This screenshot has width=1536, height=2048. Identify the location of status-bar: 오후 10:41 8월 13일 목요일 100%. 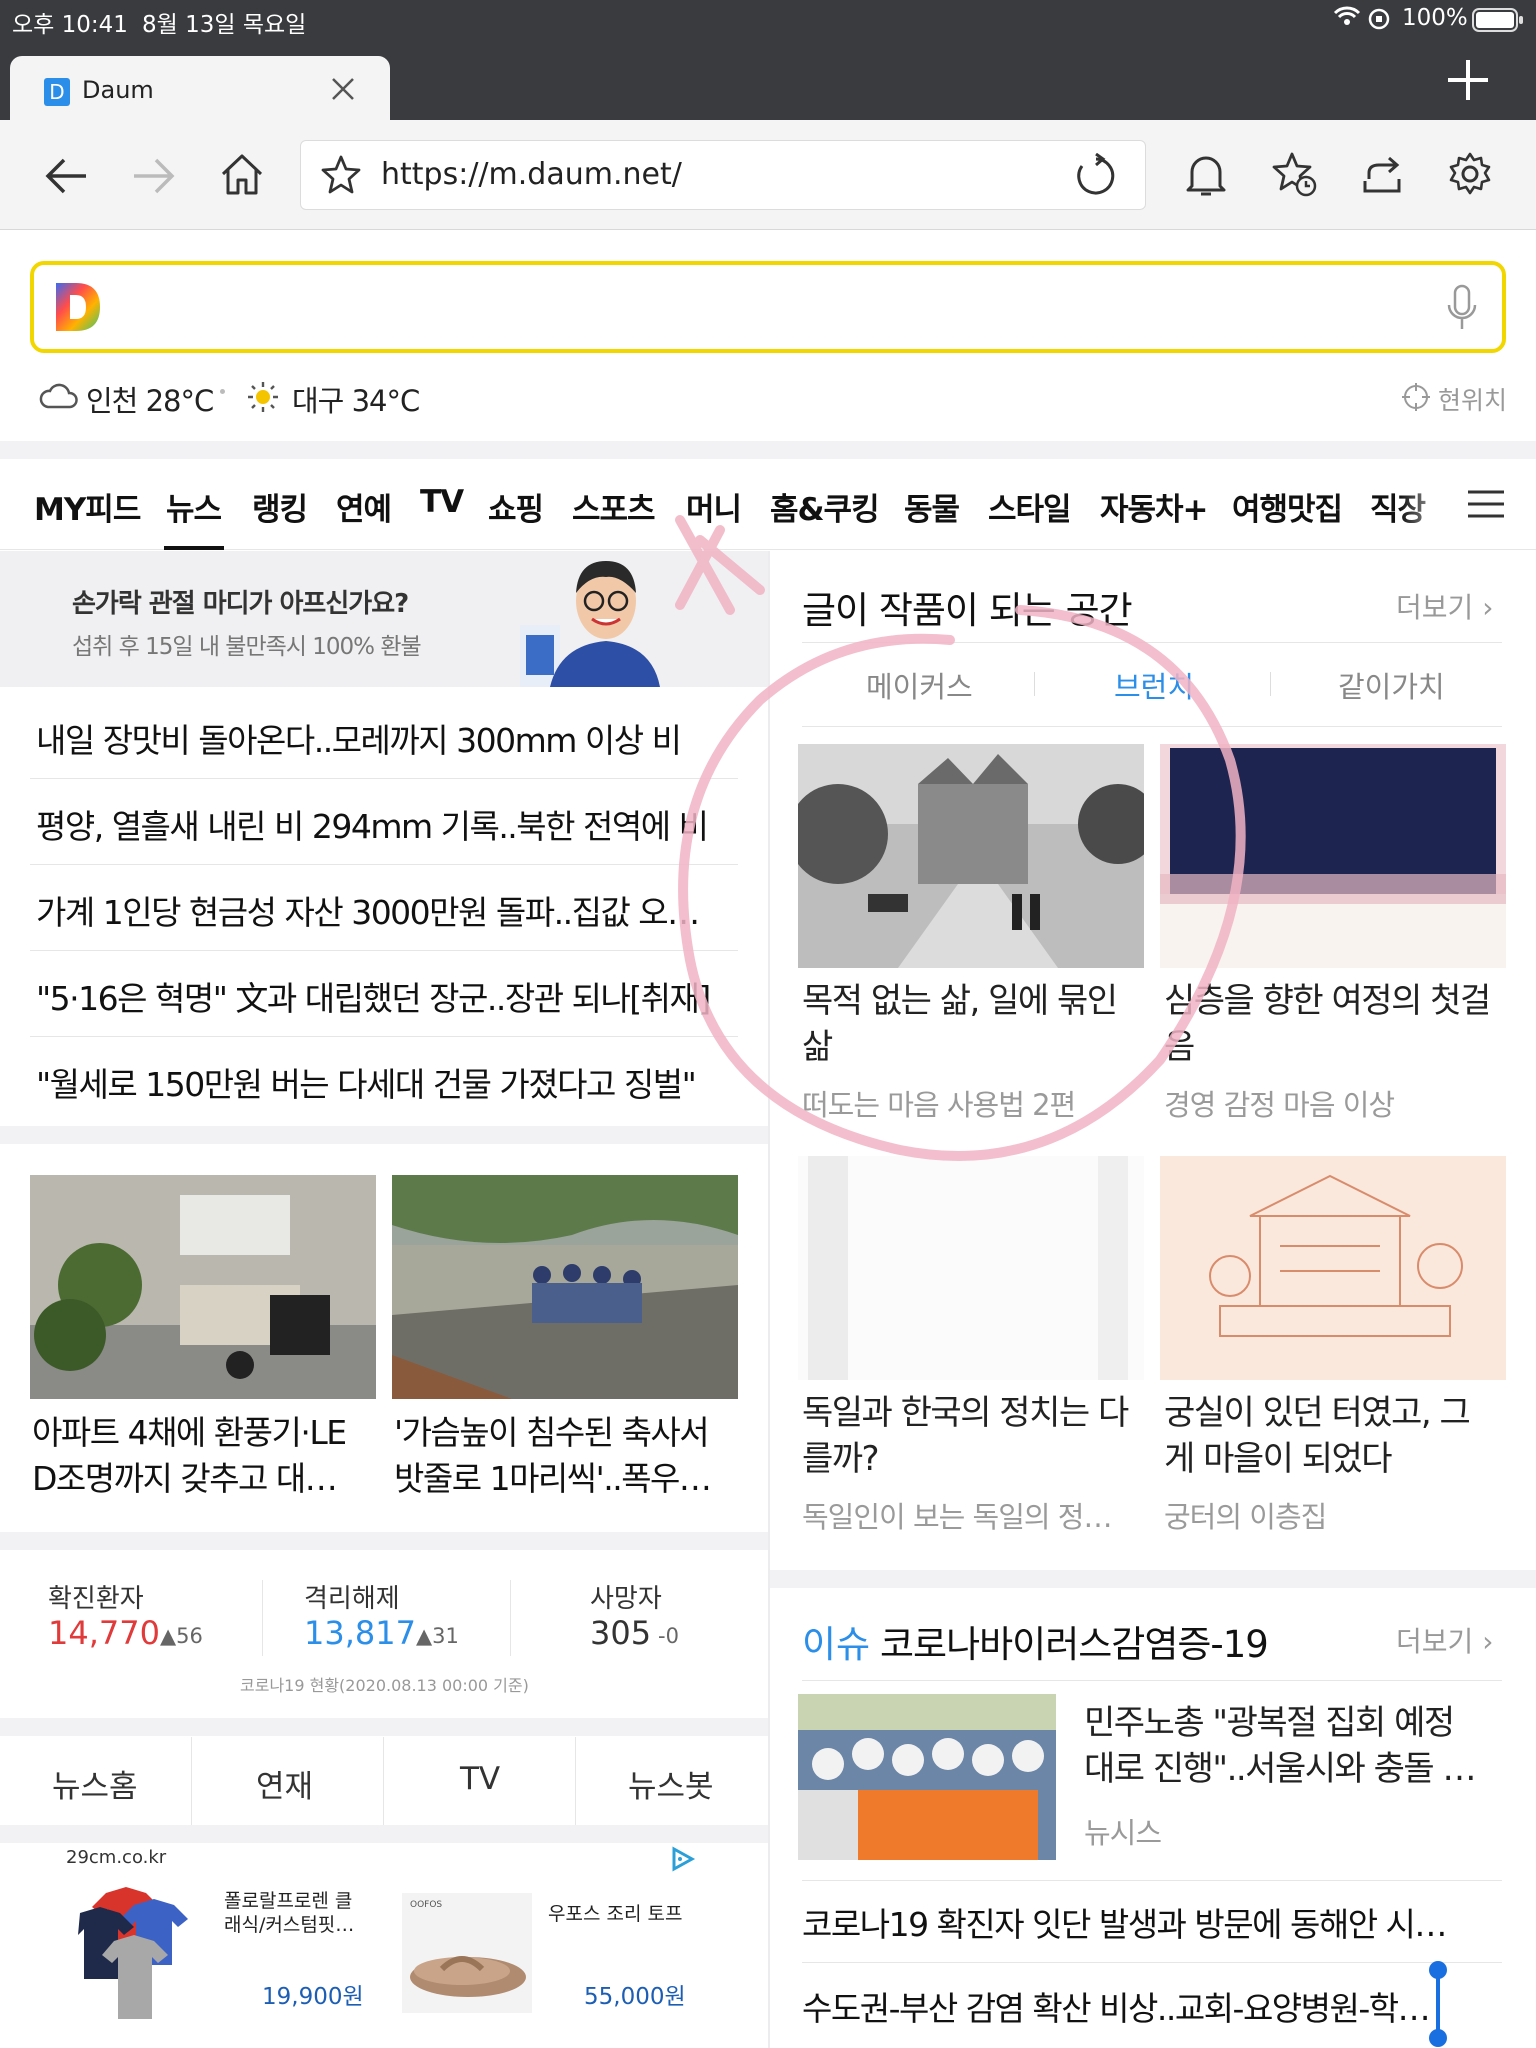
(768, 20).